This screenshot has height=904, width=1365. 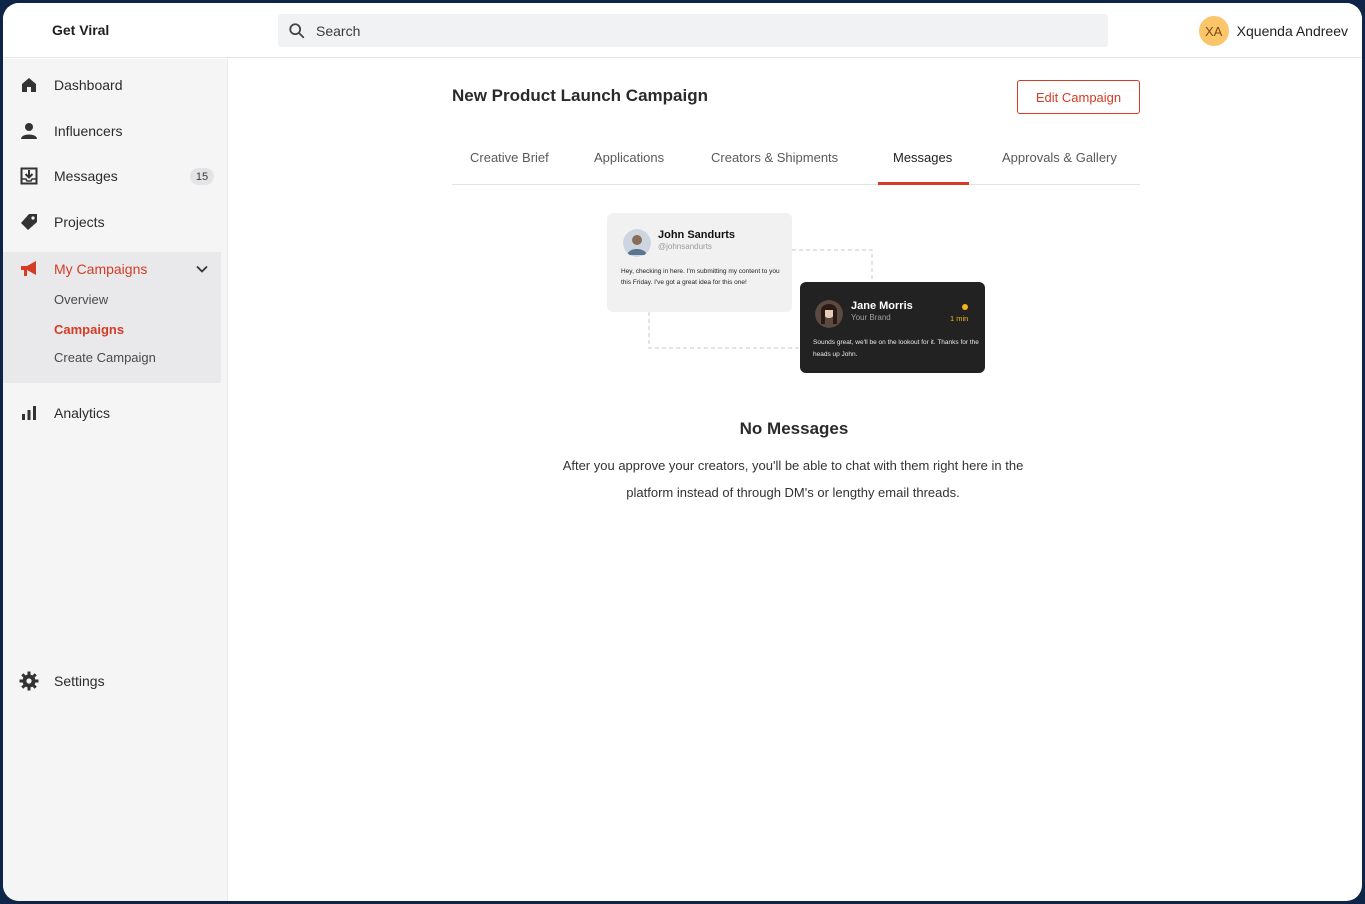 What do you see at coordinates (338, 31) in the screenshot?
I see `search-input: Search` at bounding box center [338, 31].